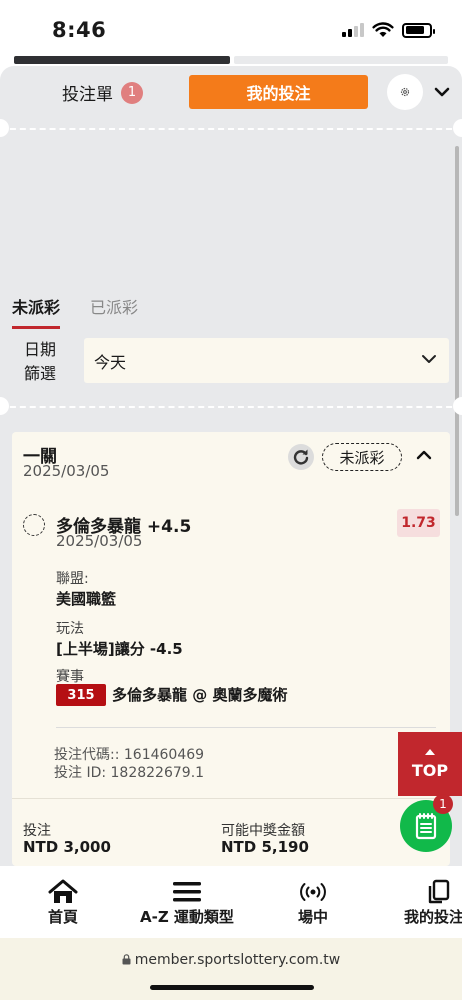 The width and height of the screenshot is (462, 1000). I want to click on panel-header: 投注單 1 我的投注, so click(231, 93).